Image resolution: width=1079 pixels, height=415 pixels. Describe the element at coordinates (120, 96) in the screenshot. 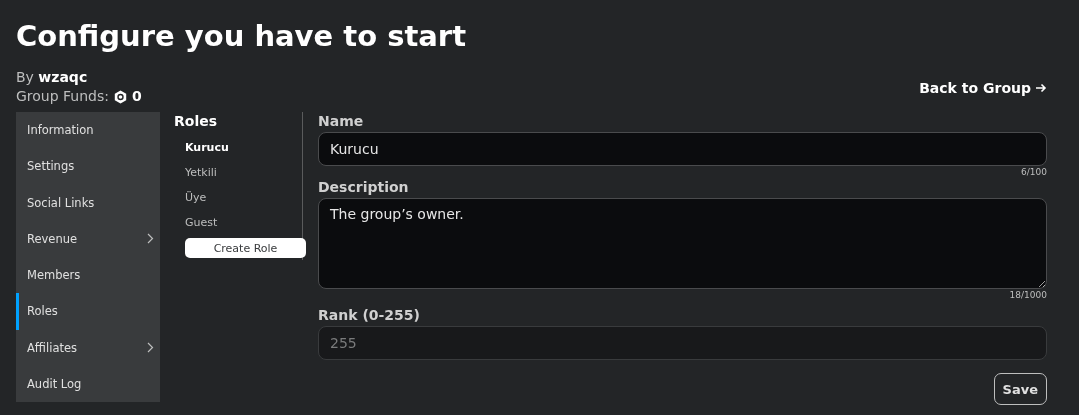

I see `coin-icon` at that location.